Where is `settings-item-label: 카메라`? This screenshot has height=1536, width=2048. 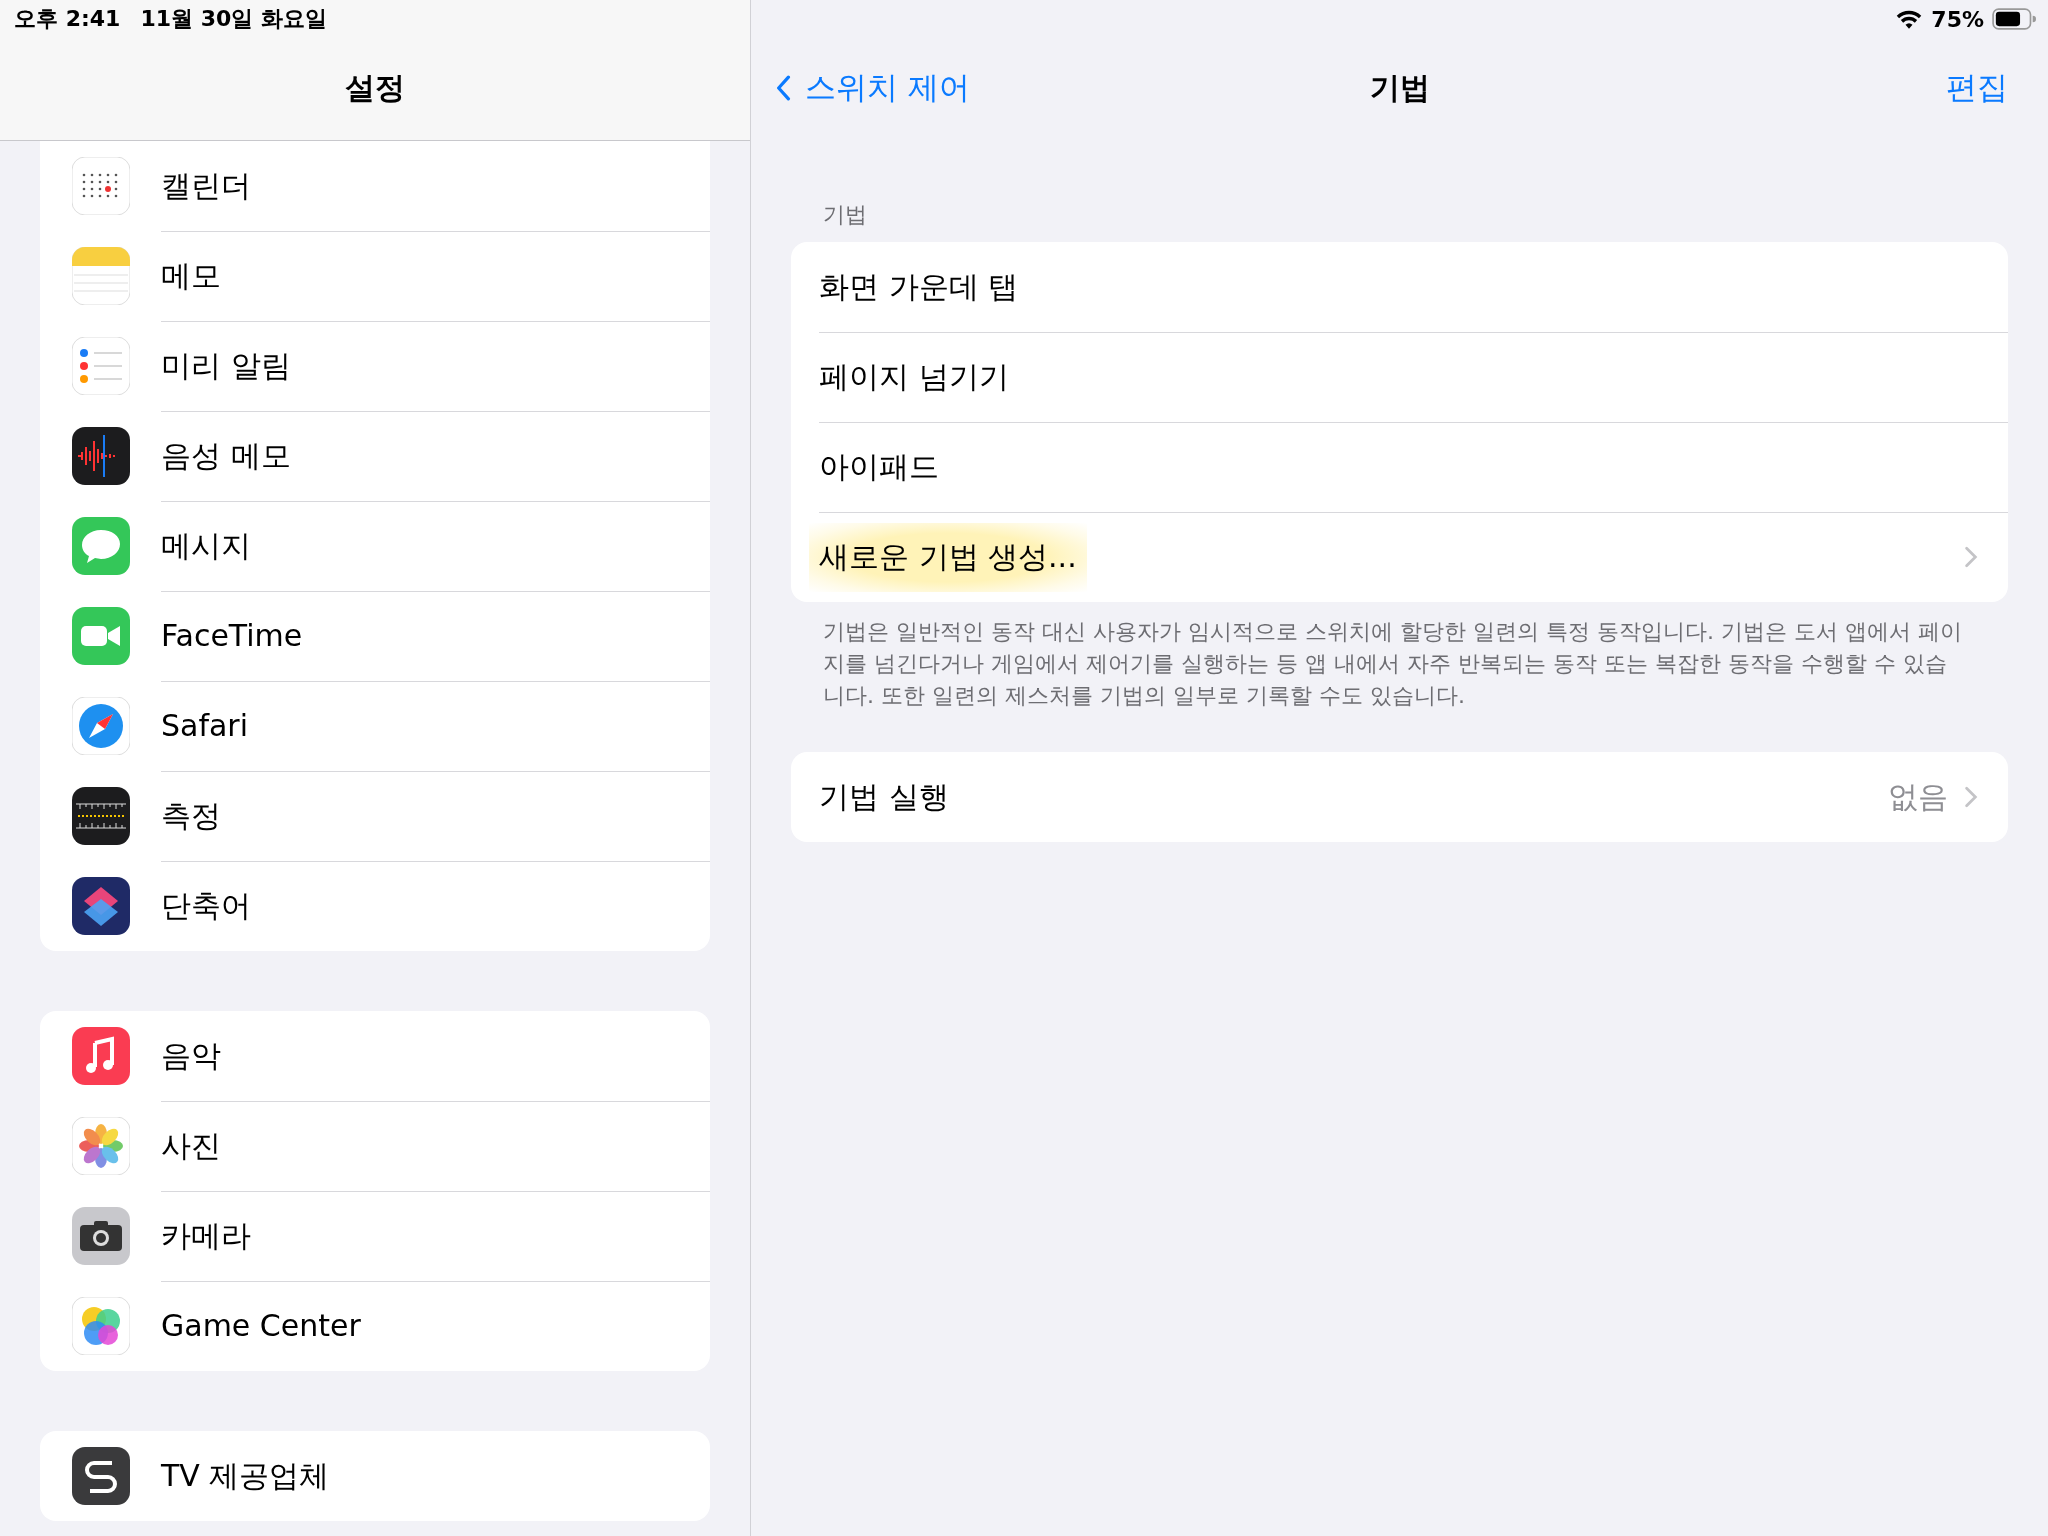 settings-item-label: 카메라 is located at coordinates (206, 1236).